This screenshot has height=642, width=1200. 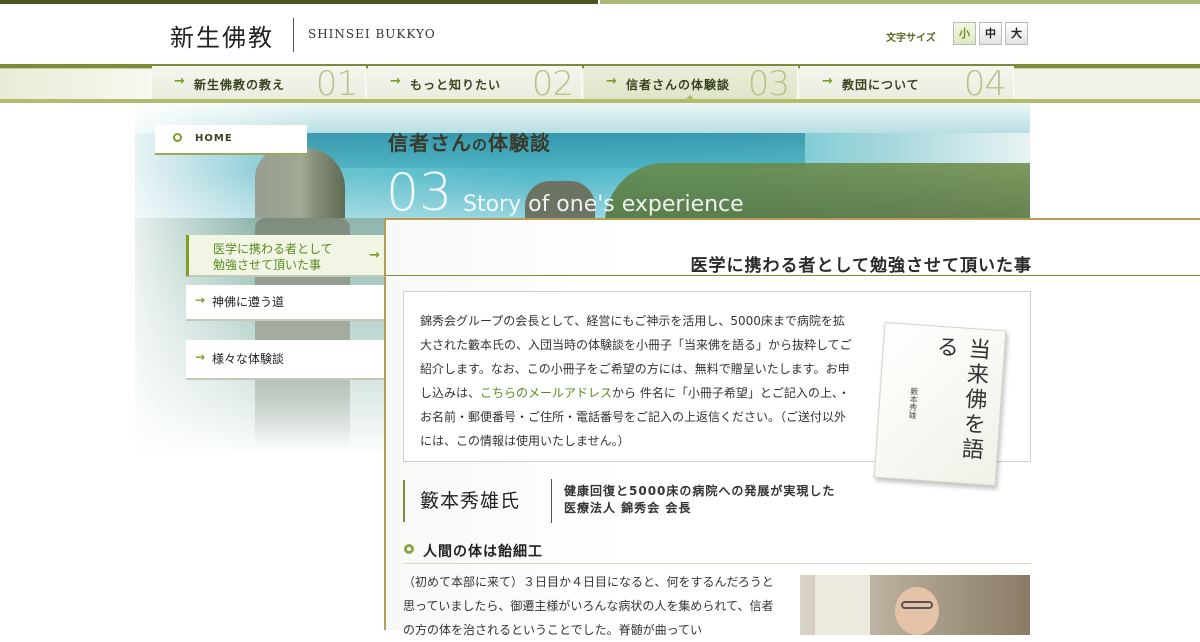 I want to click on person-description: 健康回復と5000床の病院への発展が実現した 医療法人 錦秀会 会長, so click(x=700, y=499).